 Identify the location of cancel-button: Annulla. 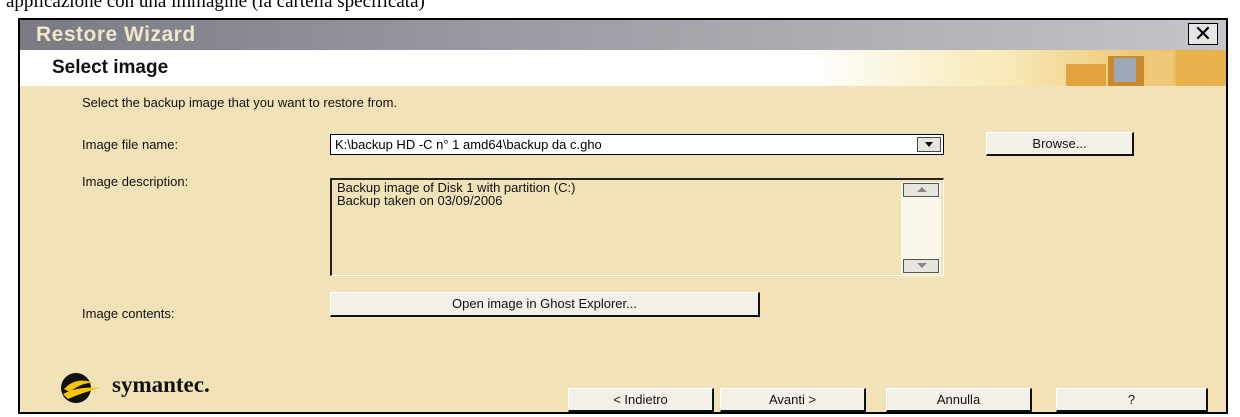
(959, 400).